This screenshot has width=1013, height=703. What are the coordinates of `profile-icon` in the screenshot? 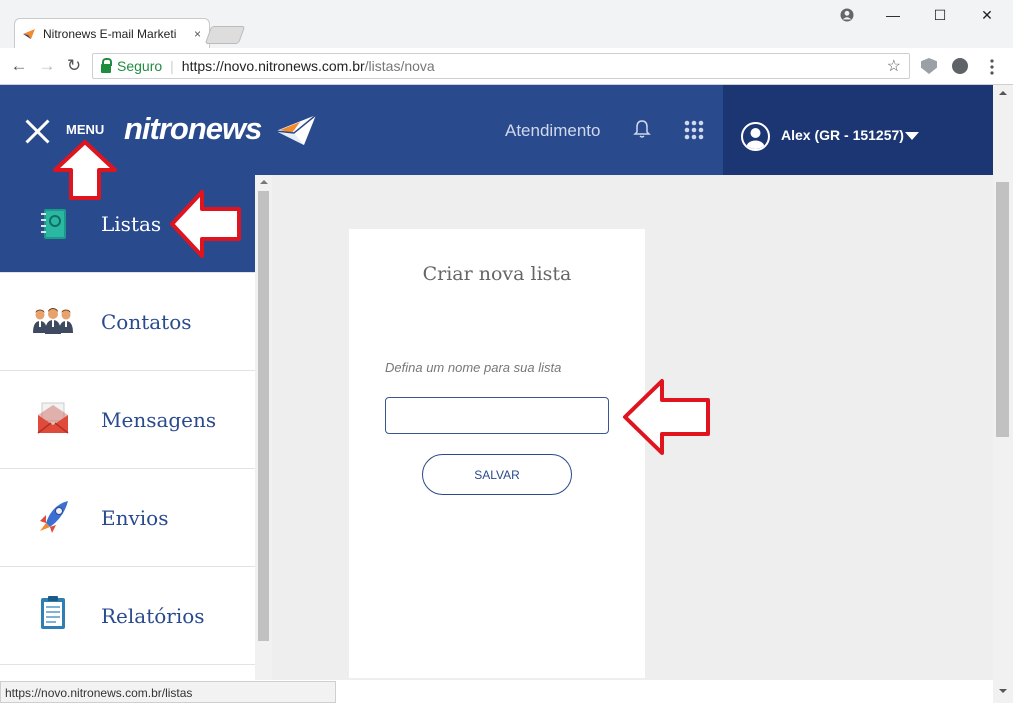 It's located at (847, 15).